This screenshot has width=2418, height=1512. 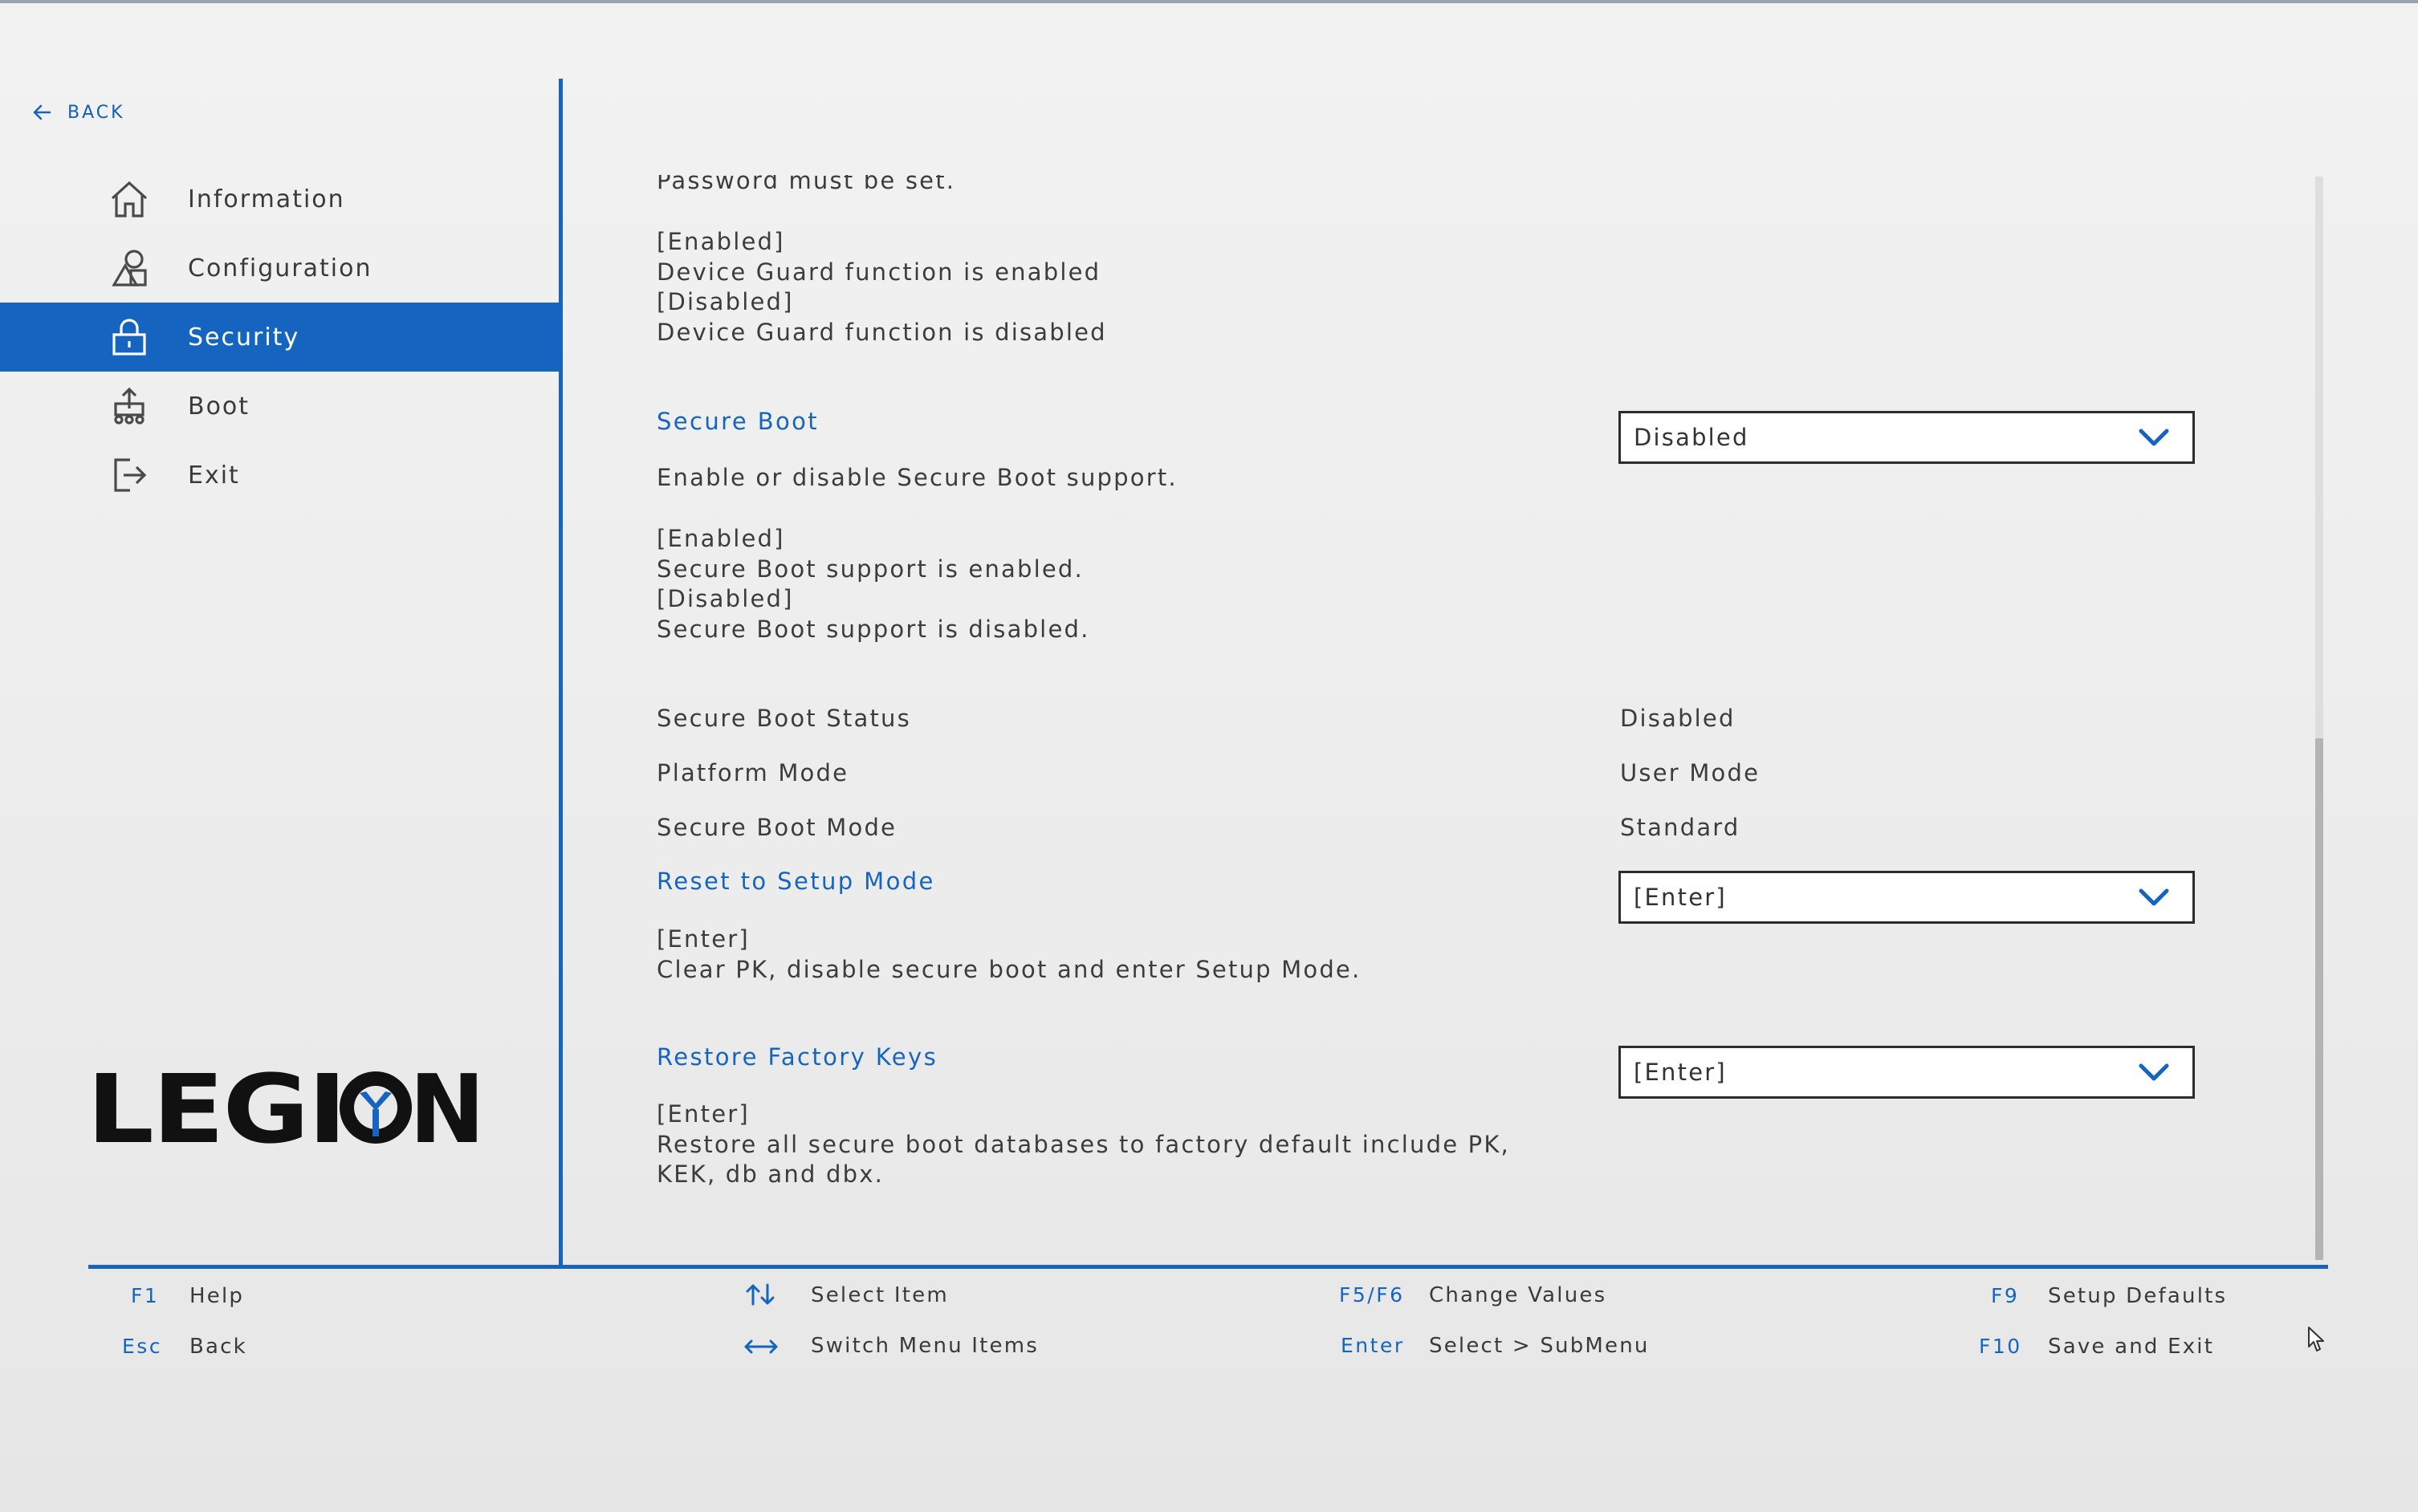 I want to click on arrow-left-icon, so click(x=42, y=112).